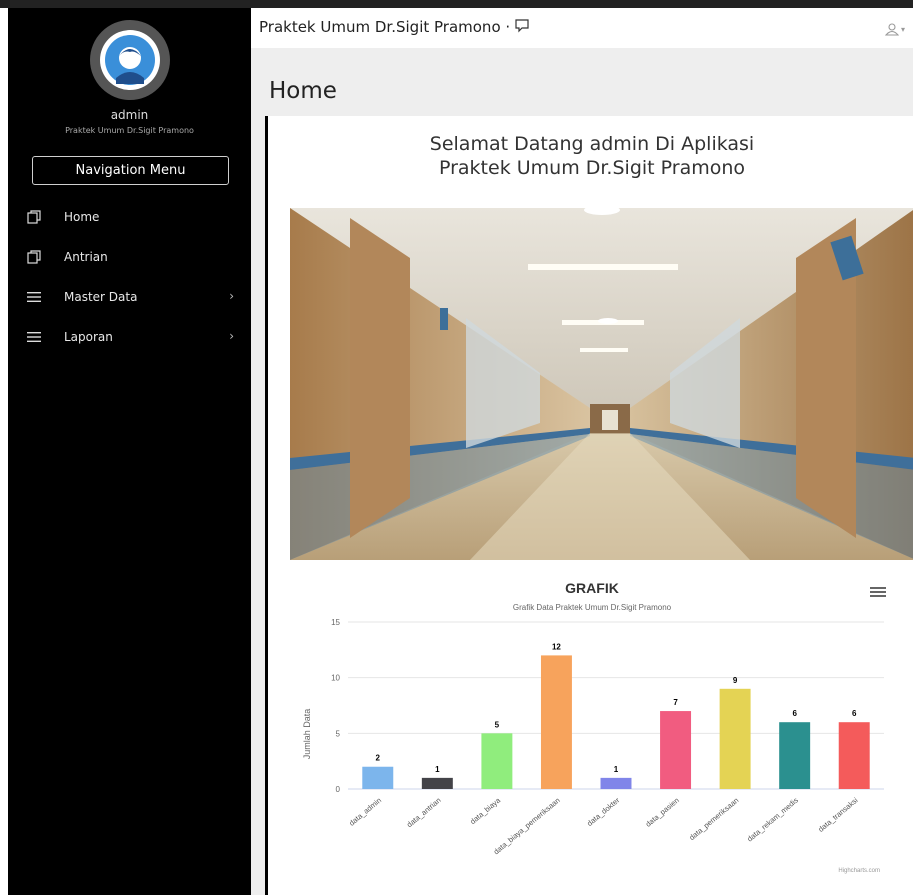 The width and height of the screenshot is (913, 895). What do you see at coordinates (616, 783) in the screenshot?
I see `bar-data_dokter` at bounding box center [616, 783].